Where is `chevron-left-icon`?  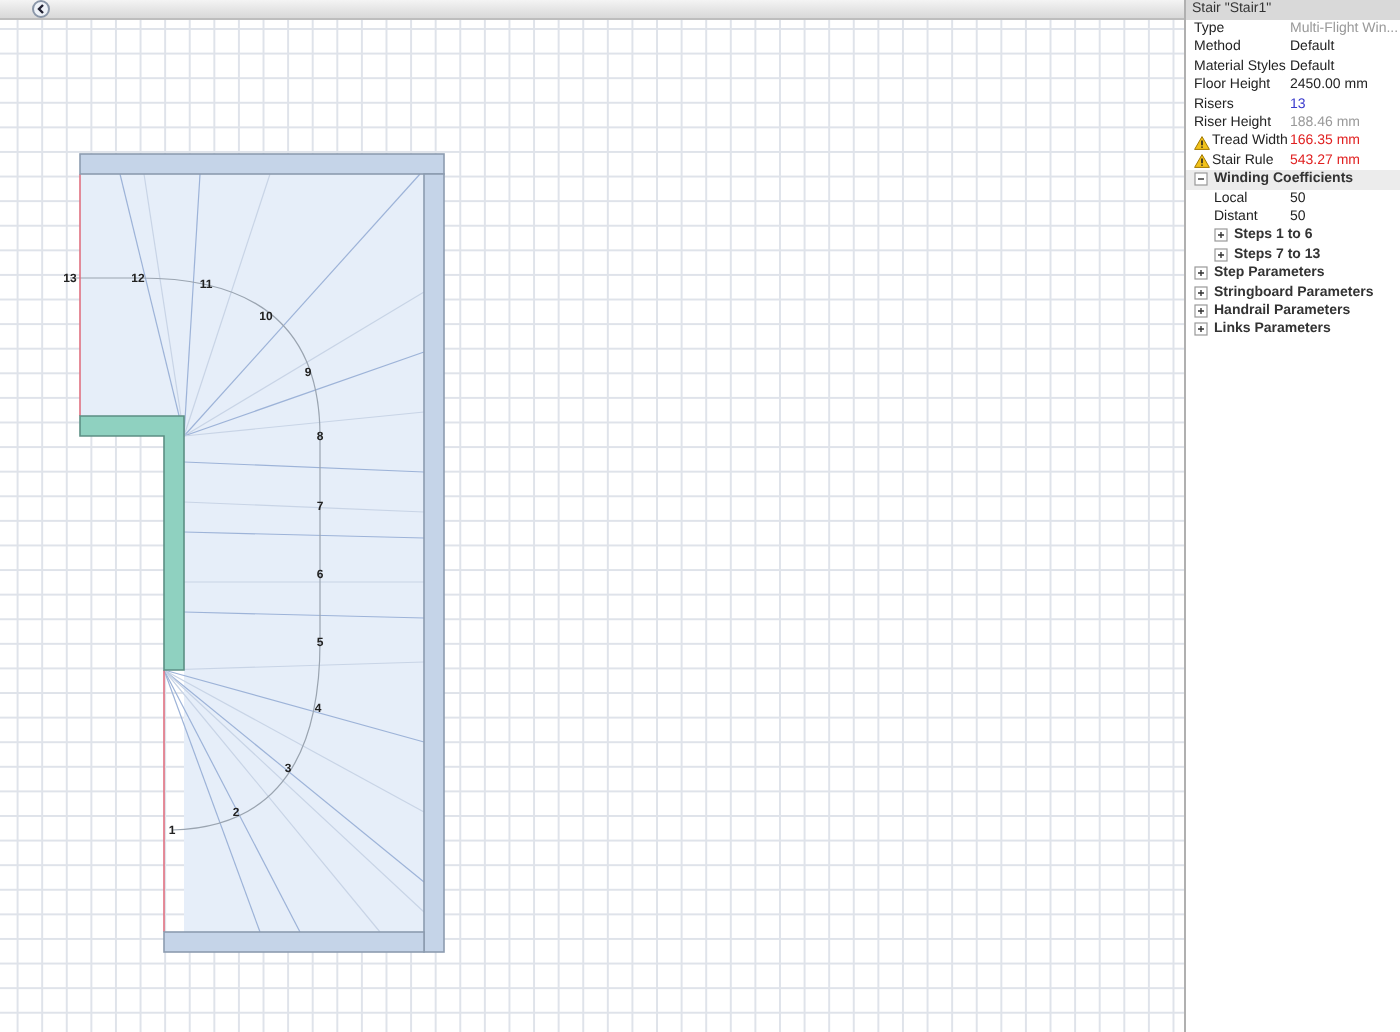
chevron-left-icon is located at coordinates (41, 9).